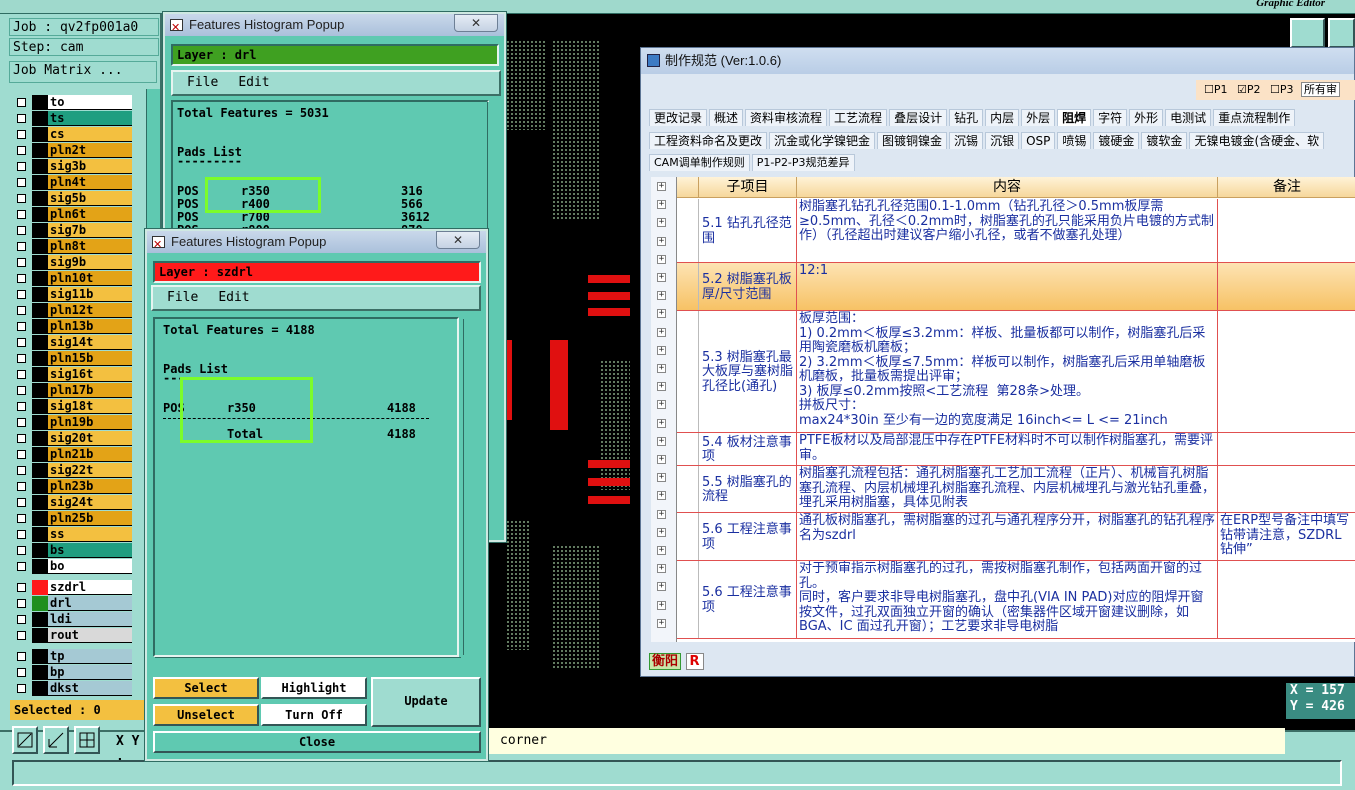 The image size is (1355, 790). I want to click on p1-checkbox: ☐, so click(1209, 89).